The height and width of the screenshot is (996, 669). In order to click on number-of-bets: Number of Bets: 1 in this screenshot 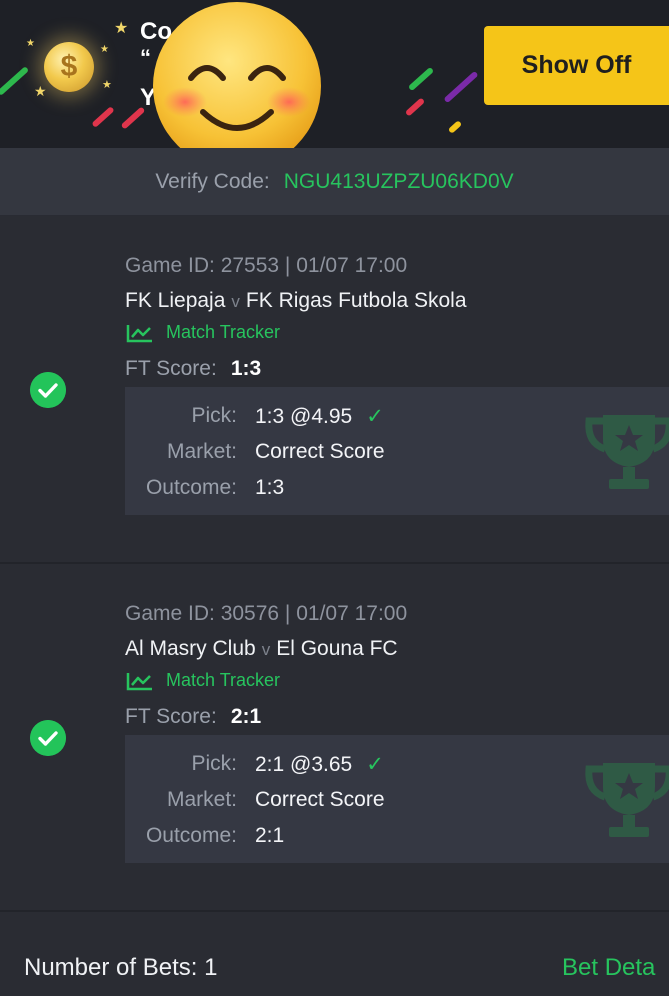, I will do `click(121, 967)`.